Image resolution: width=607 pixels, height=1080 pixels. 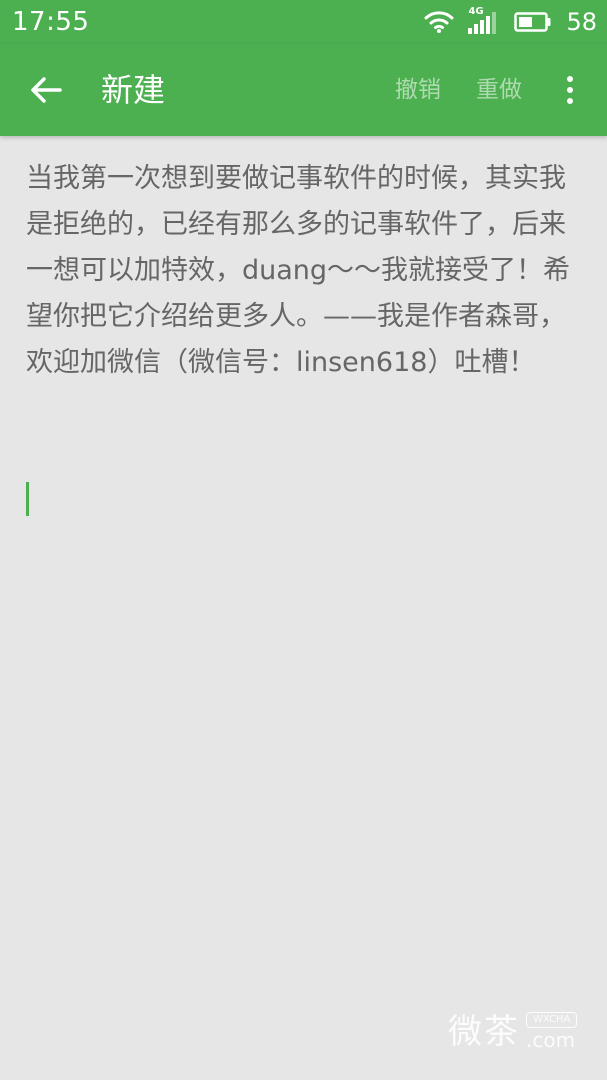 I want to click on status-time: 17:55, so click(x=51, y=22).